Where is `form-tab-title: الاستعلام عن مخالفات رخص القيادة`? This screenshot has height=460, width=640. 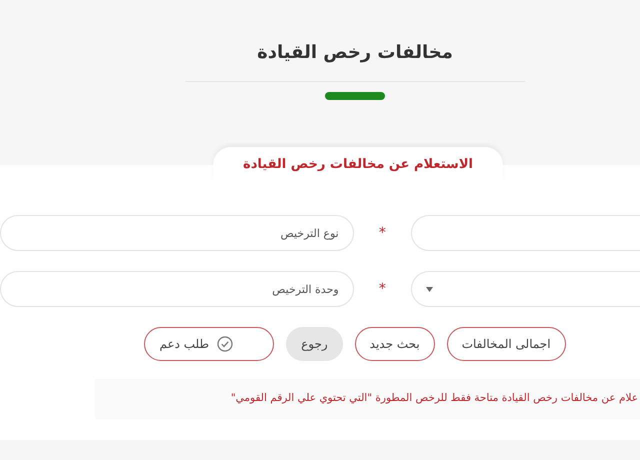 form-tab-title: الاستعلام عن مخالفات رخص القيادة is located at coordinates (358, 165).